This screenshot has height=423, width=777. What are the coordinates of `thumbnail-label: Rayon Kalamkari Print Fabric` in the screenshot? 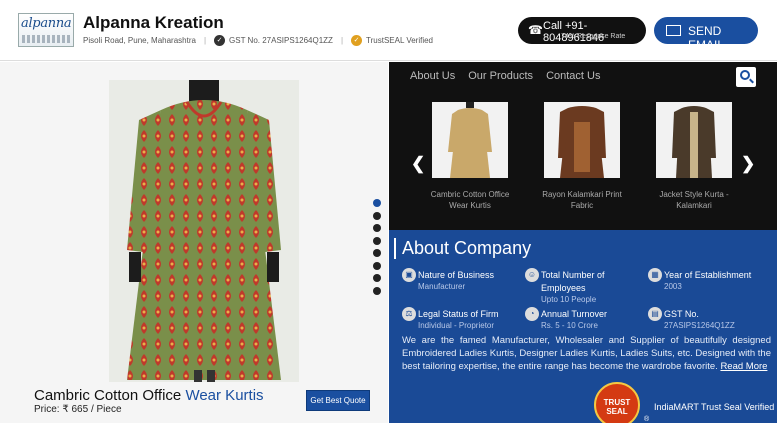 It's located at (582, 200).